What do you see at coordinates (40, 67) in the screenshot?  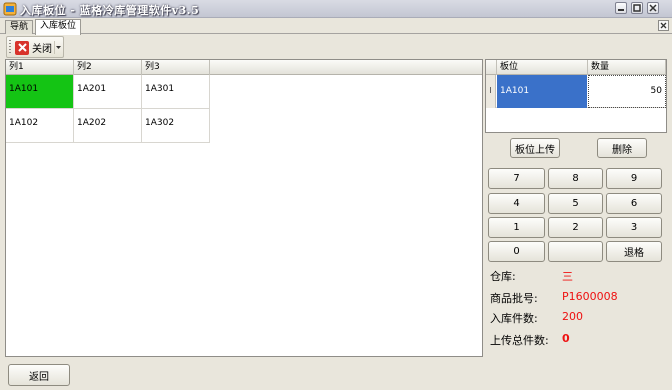 I see `column-header: 列1` at bounding box center [40, 67].